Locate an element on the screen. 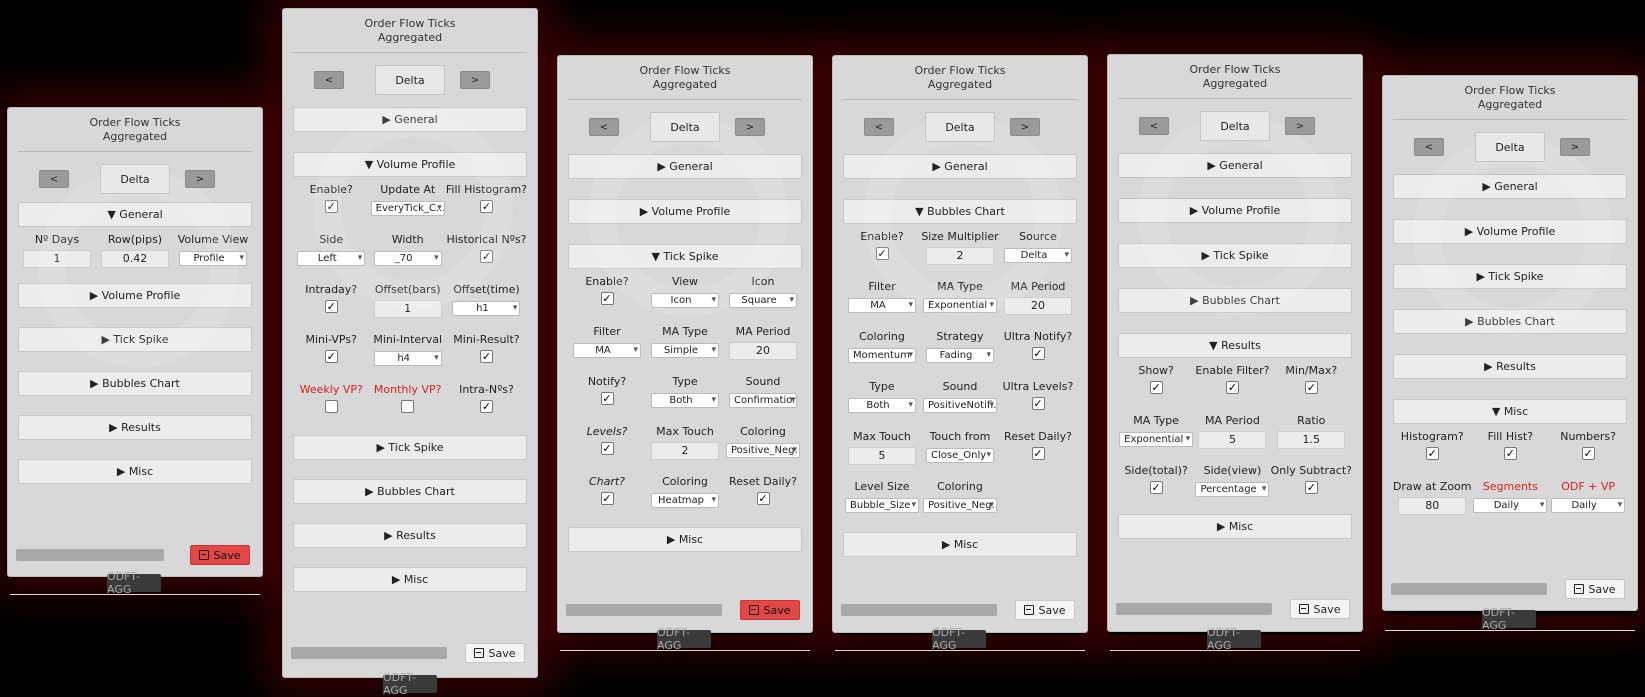 This screenshot has height=697, width=1645. volume-view-select: Profile is located at coordinates (213, 258).